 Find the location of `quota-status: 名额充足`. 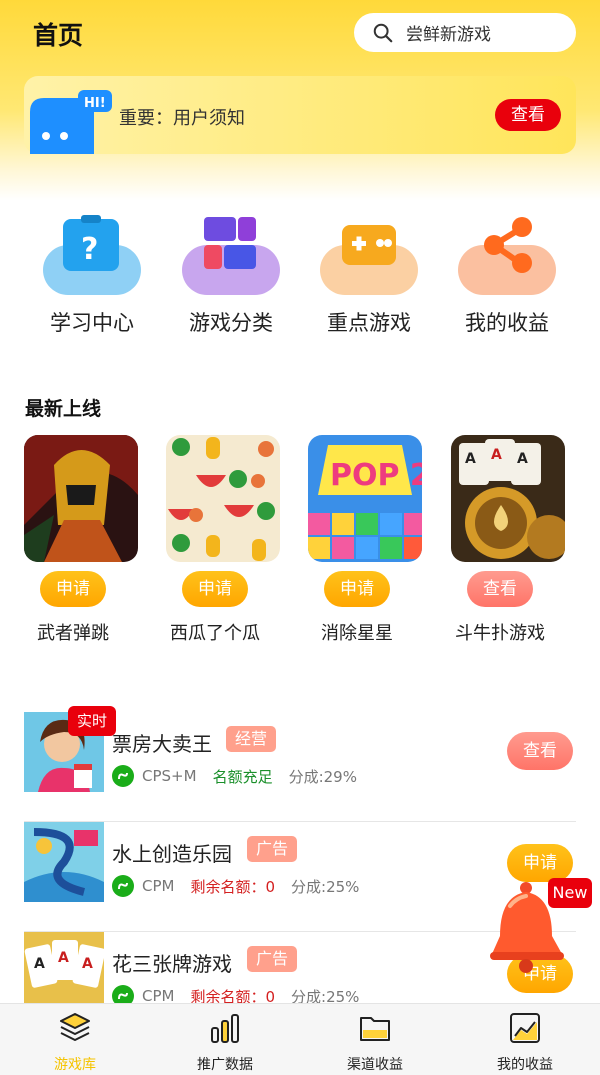

quota-status: 名额充足 is located at coordinates (242, 776).